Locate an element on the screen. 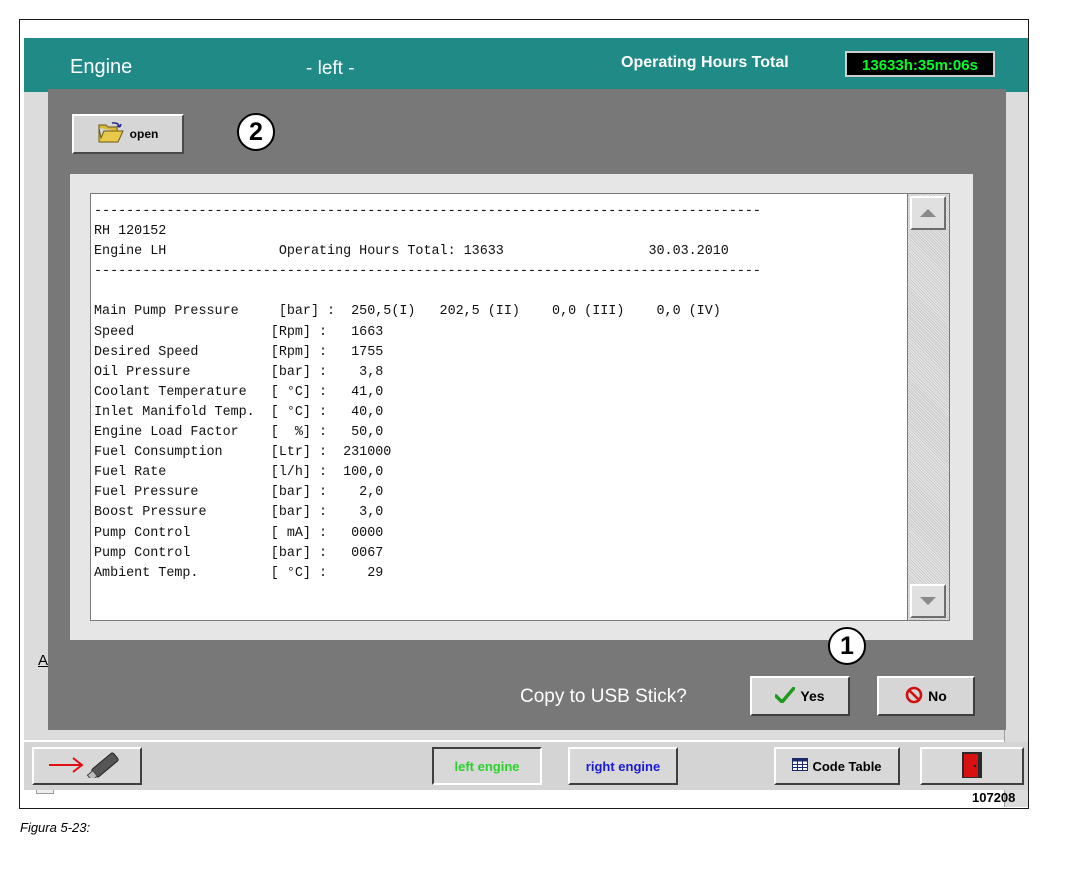 This screenshot has width=1086, height=878. exit-door-icon is located at coordinates (972, 766).